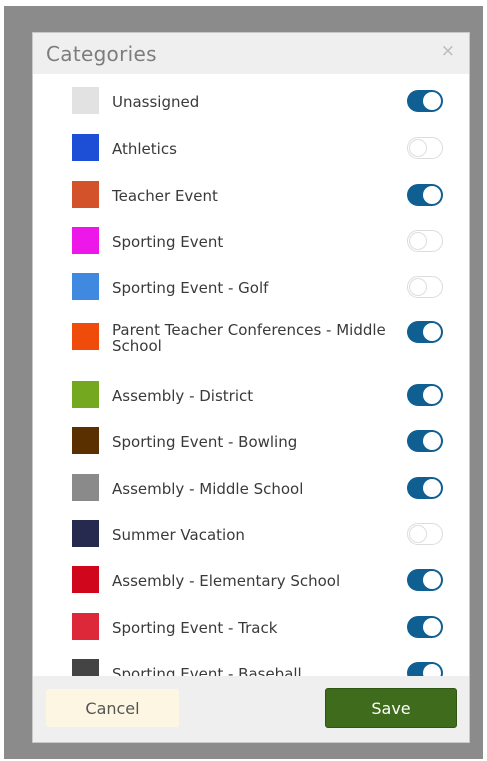  Describe the element at coordinates (391, 708) in the screenshot. I see `save-button: Save` at that location.